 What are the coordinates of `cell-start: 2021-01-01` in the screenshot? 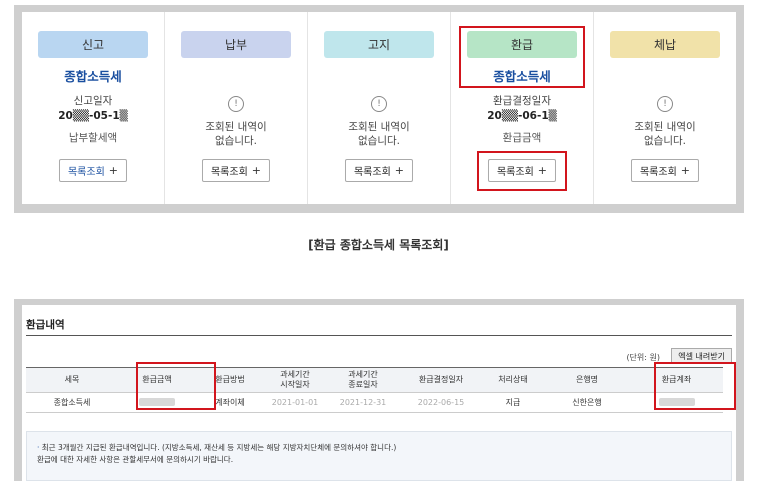 It's located at (295, 402).